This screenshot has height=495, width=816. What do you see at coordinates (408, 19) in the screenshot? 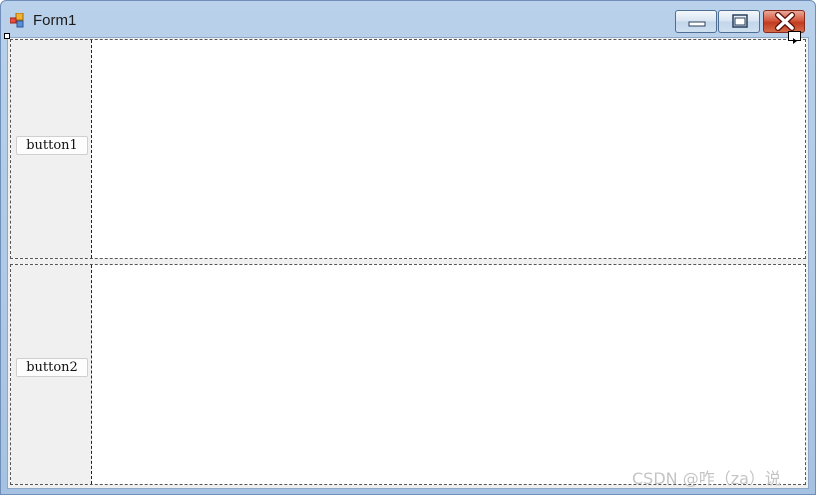
I see `title-bar: Form1` at bounding box center [408, 19].